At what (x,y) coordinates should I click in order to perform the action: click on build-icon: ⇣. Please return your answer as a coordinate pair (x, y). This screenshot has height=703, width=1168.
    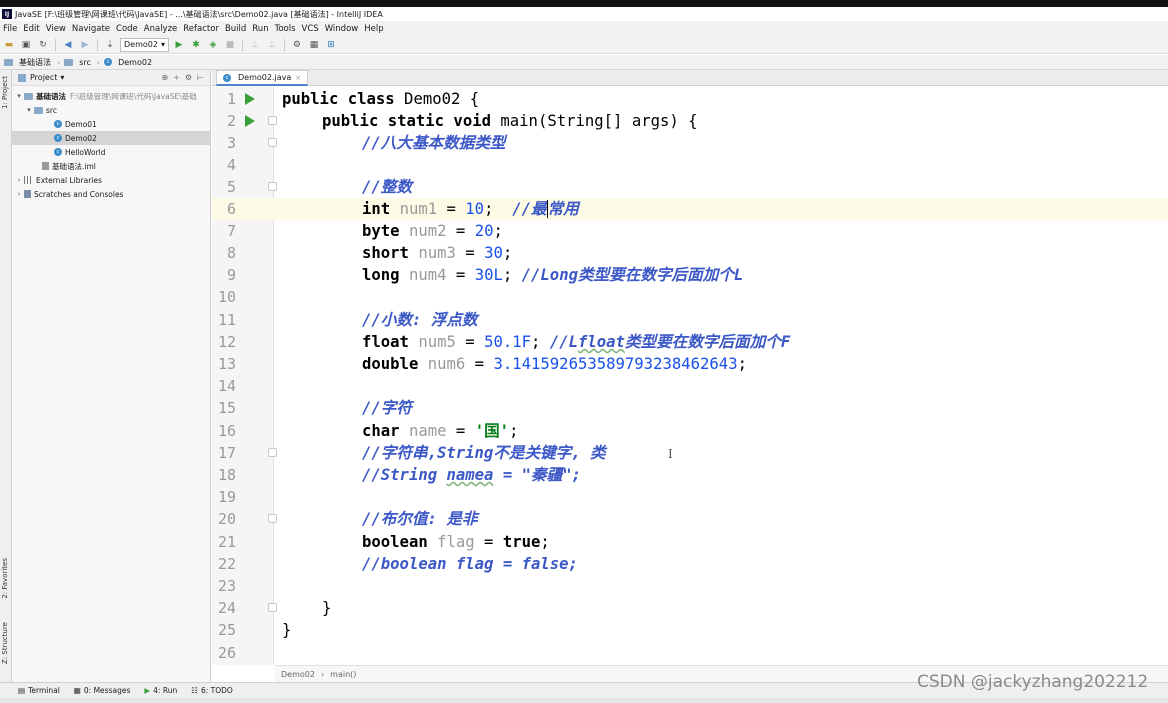
    Looking at the image, I should click on (110, 45).